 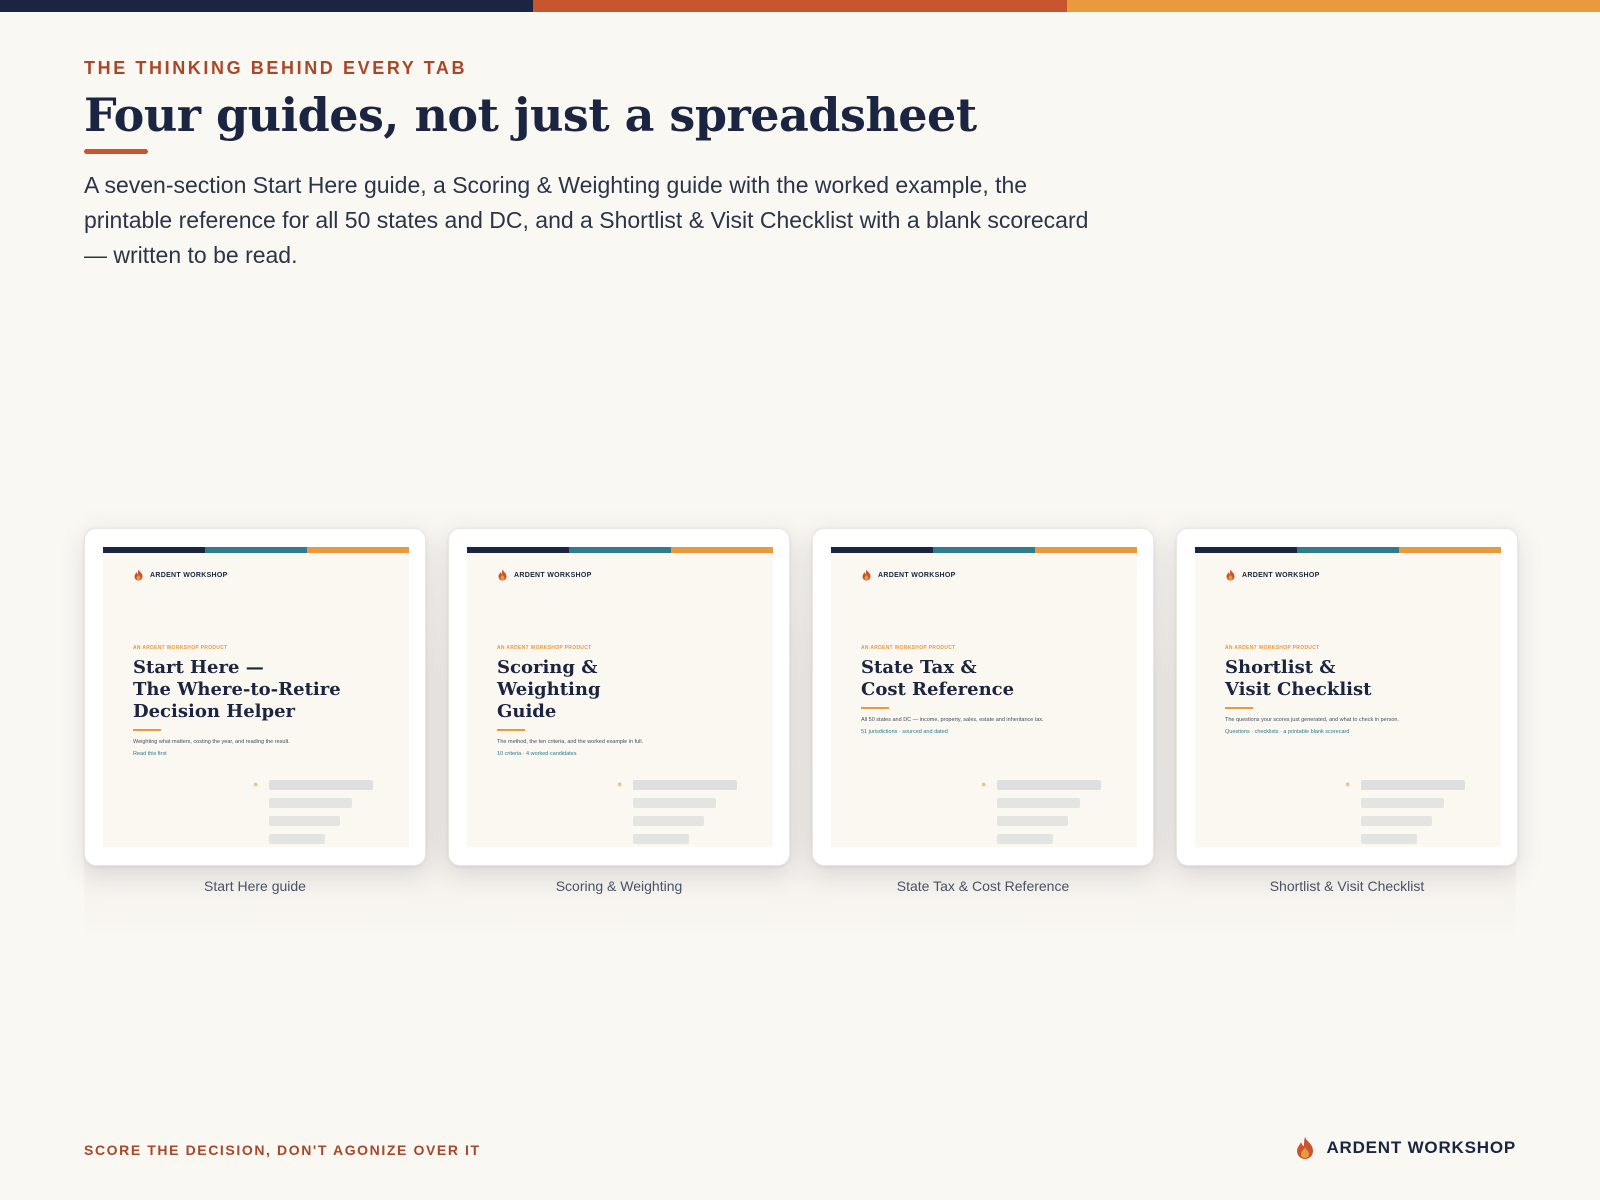 I want to click on thumbnail-link: 51 jurisdictions · sourced and dated, so click(x=904, y=732).